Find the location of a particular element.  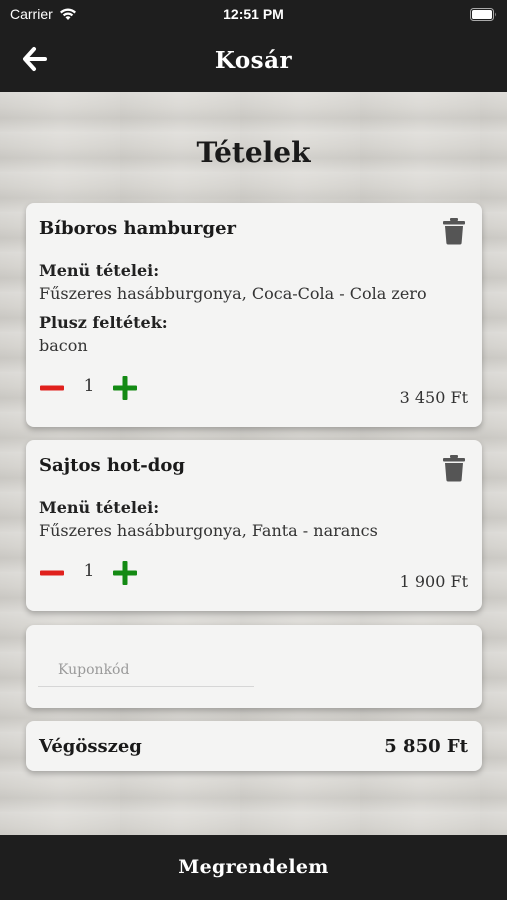

order-button-label: Megrendelem is located at coordinates (253, 867).